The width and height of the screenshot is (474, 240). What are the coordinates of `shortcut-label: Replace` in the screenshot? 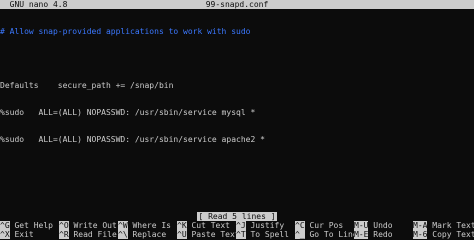 It's located at (149, 234).